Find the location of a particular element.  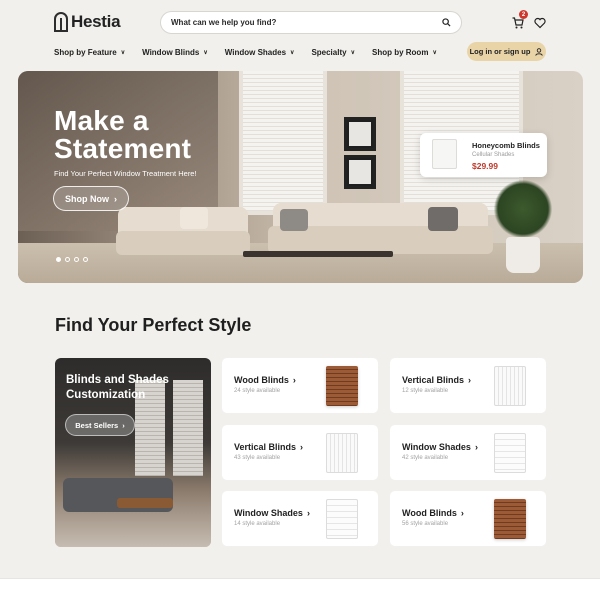

style-card-count: 24 style available is located at coordinates (257, 391).